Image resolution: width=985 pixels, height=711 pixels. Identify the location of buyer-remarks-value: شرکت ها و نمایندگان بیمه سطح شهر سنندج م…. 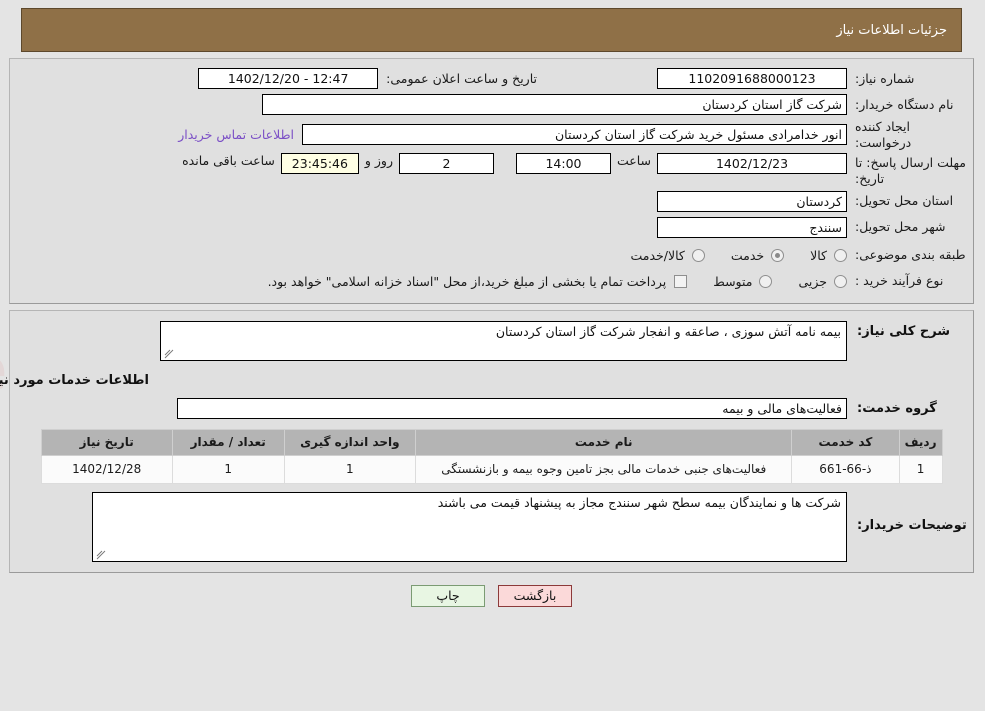
(640, 502).